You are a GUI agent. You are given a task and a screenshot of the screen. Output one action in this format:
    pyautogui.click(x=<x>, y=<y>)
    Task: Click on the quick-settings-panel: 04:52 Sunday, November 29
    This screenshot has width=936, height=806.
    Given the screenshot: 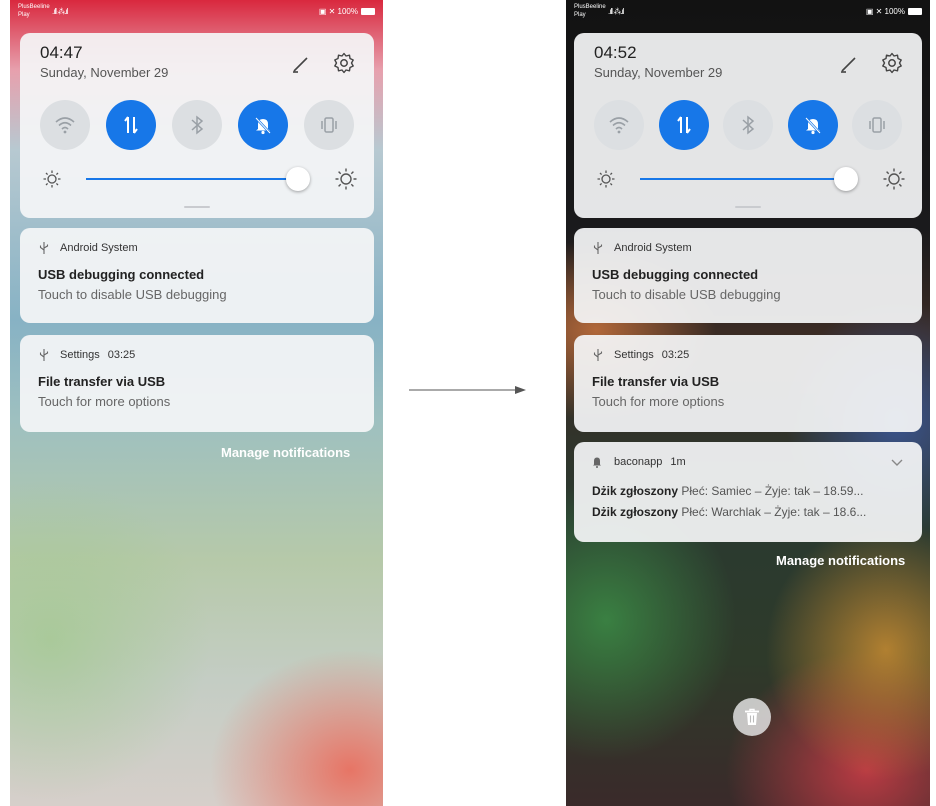 What is the action you would take?
    pyautogui.click(x=748, y=125)
    